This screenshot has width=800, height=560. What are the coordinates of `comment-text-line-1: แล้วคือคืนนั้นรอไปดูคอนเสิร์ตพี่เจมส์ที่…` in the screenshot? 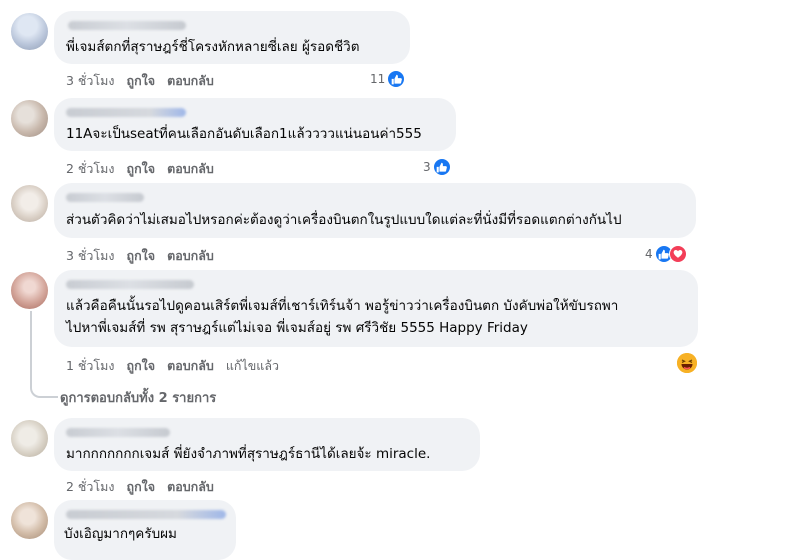 It's located at (342, 306).